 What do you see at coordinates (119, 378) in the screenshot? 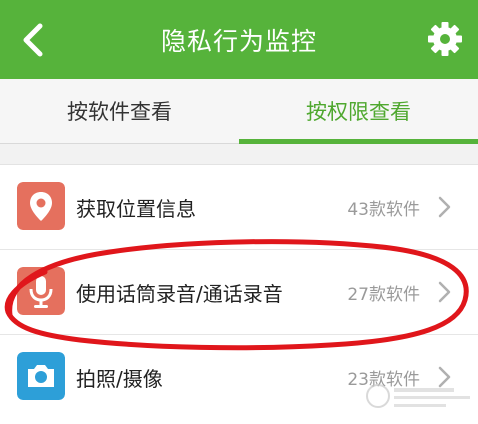
I see `list-item-label: 拍照/摄像` at bounding box center [119, 378].